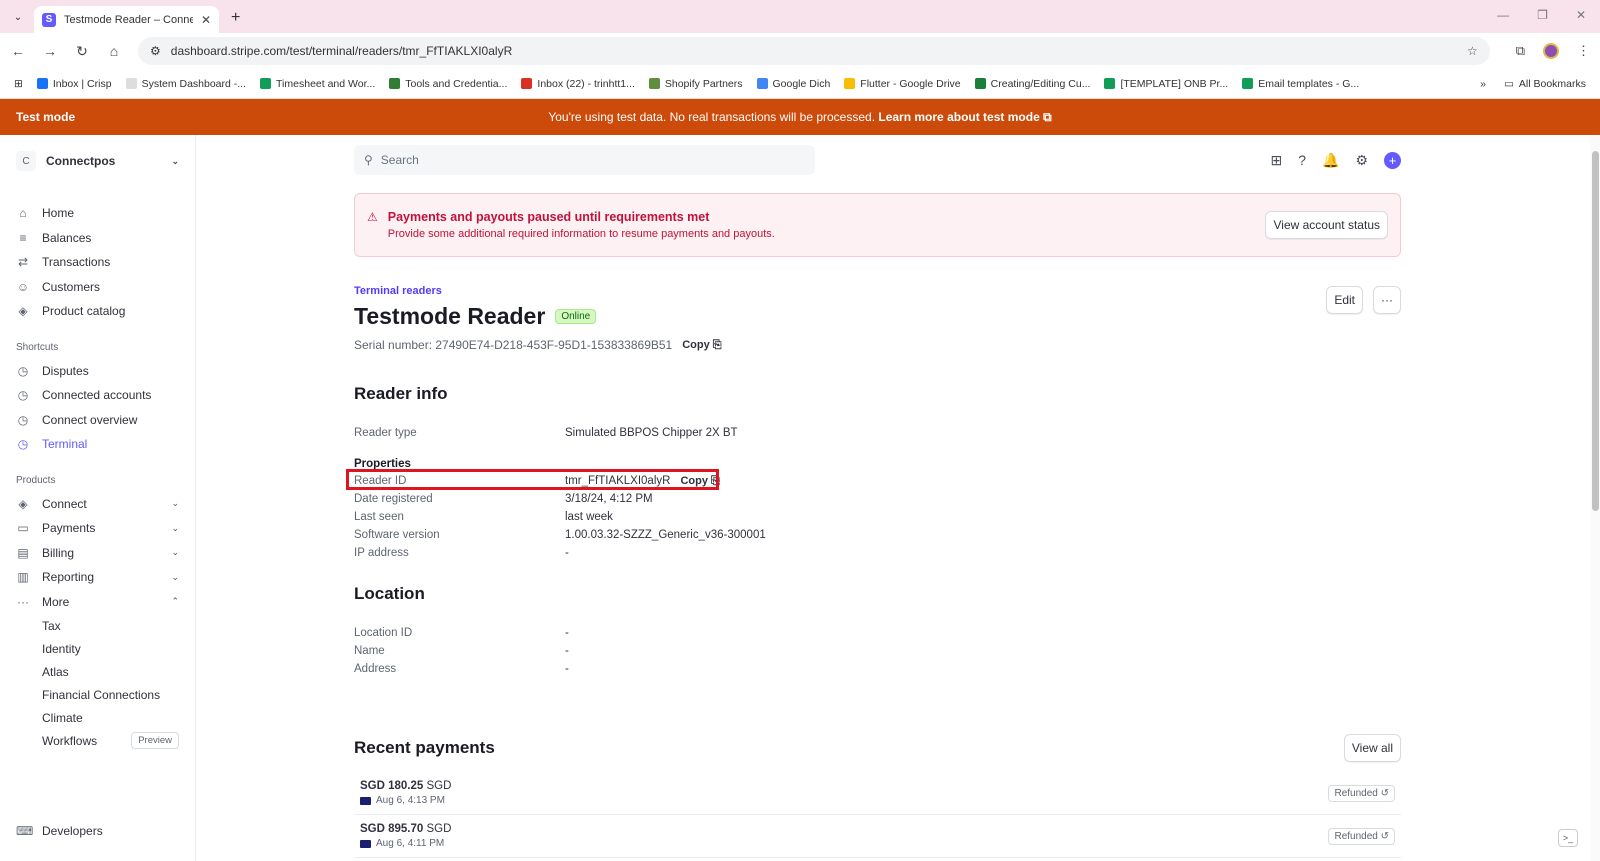 The image size is (1600, 861). Describe the element at coordinates (379, 517) in the screenshot. I see `property-label: Last seen` at that location.